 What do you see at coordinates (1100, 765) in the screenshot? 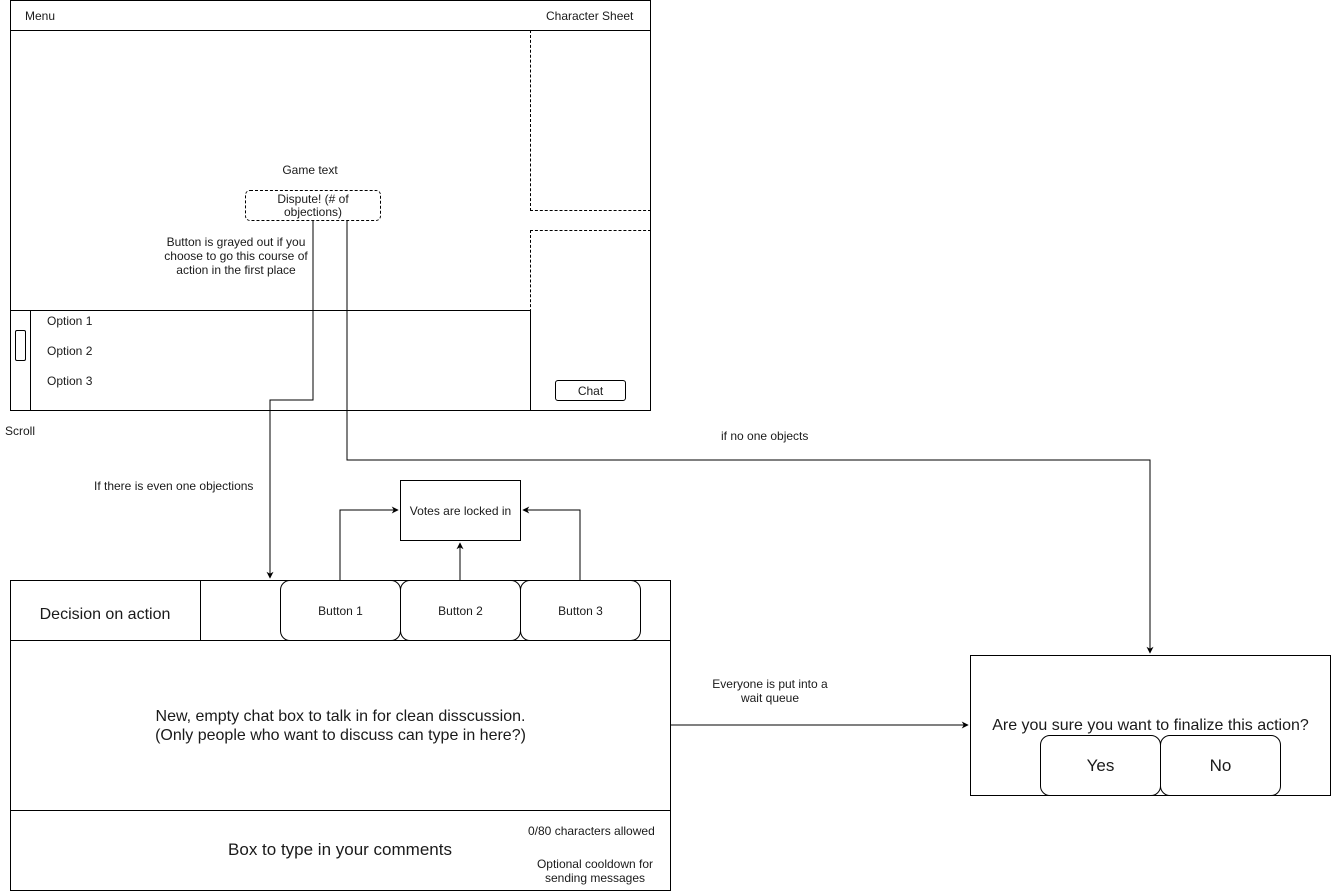
I see `confirm-yes-button: Yes` at bounding box center [1100, 765].